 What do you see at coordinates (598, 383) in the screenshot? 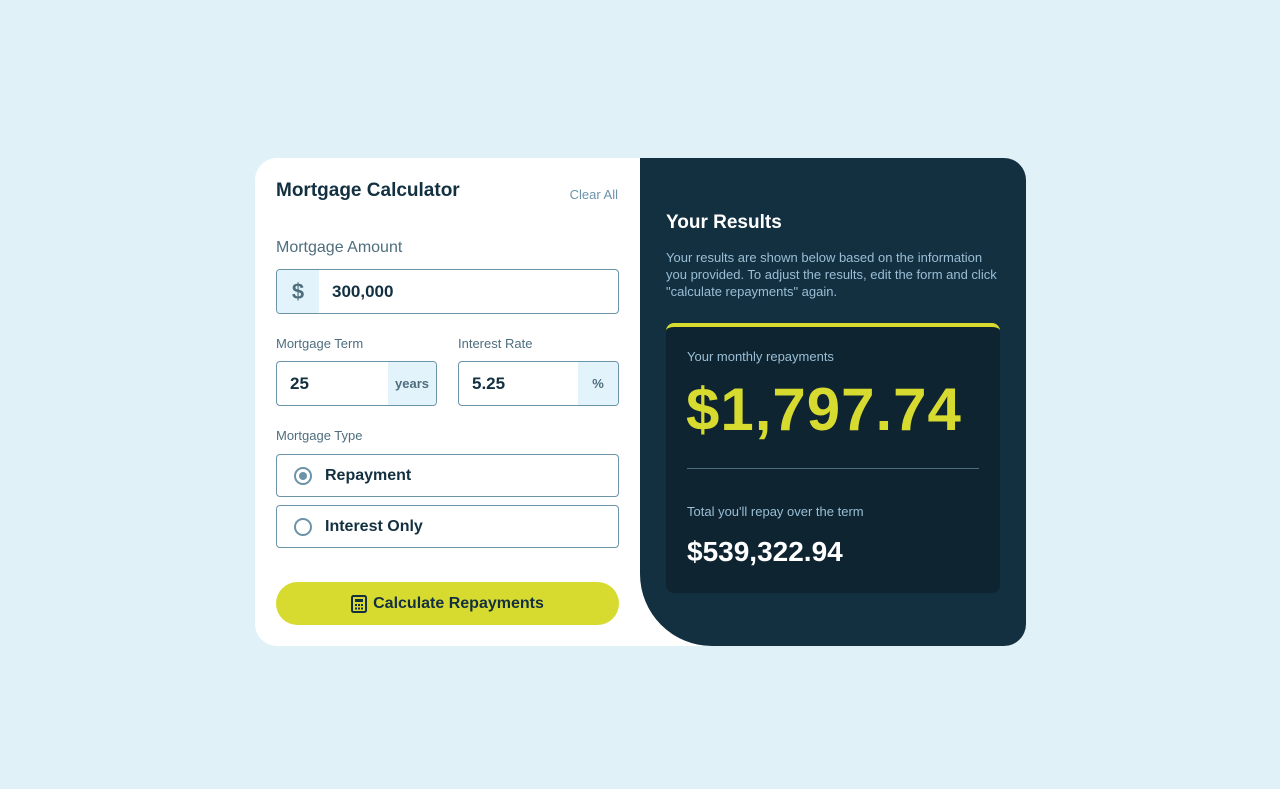
I see `percent-suffix: %` at bounding box center [598, 383].